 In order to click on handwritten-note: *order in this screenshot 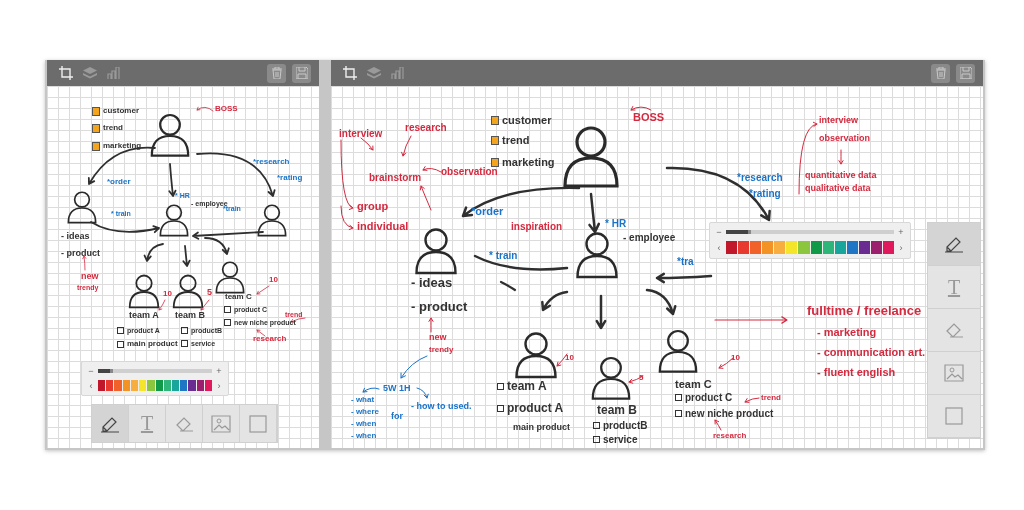, I will do `click(487, 211)`.